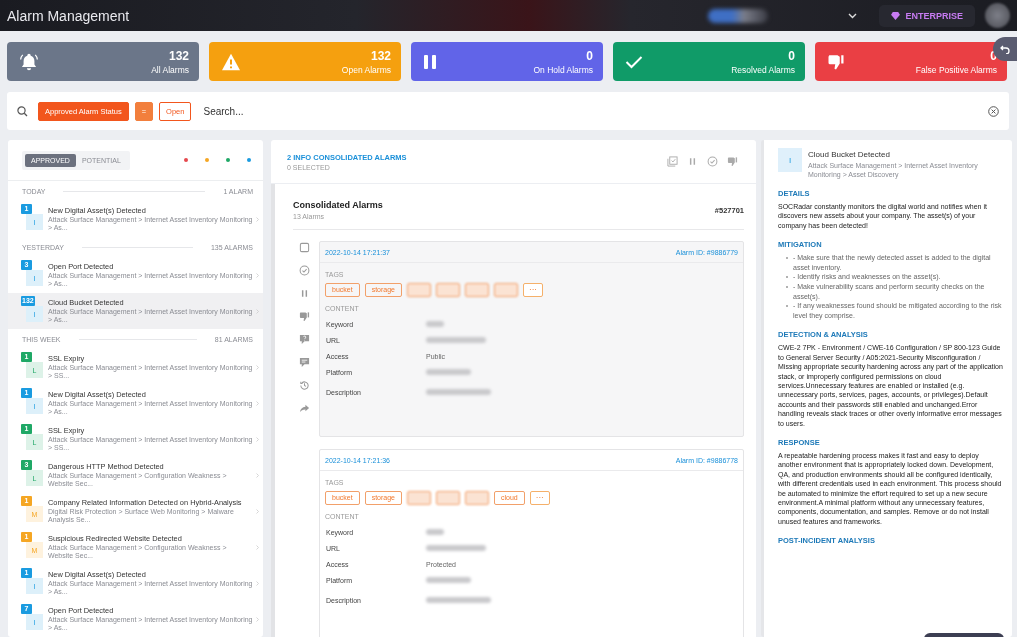 This screenshot has width=1017, height=637. What do you see at coordinates (738, 15) in the screenshot?
I see `blurred-account-badge` at bounding box center [738, 15].